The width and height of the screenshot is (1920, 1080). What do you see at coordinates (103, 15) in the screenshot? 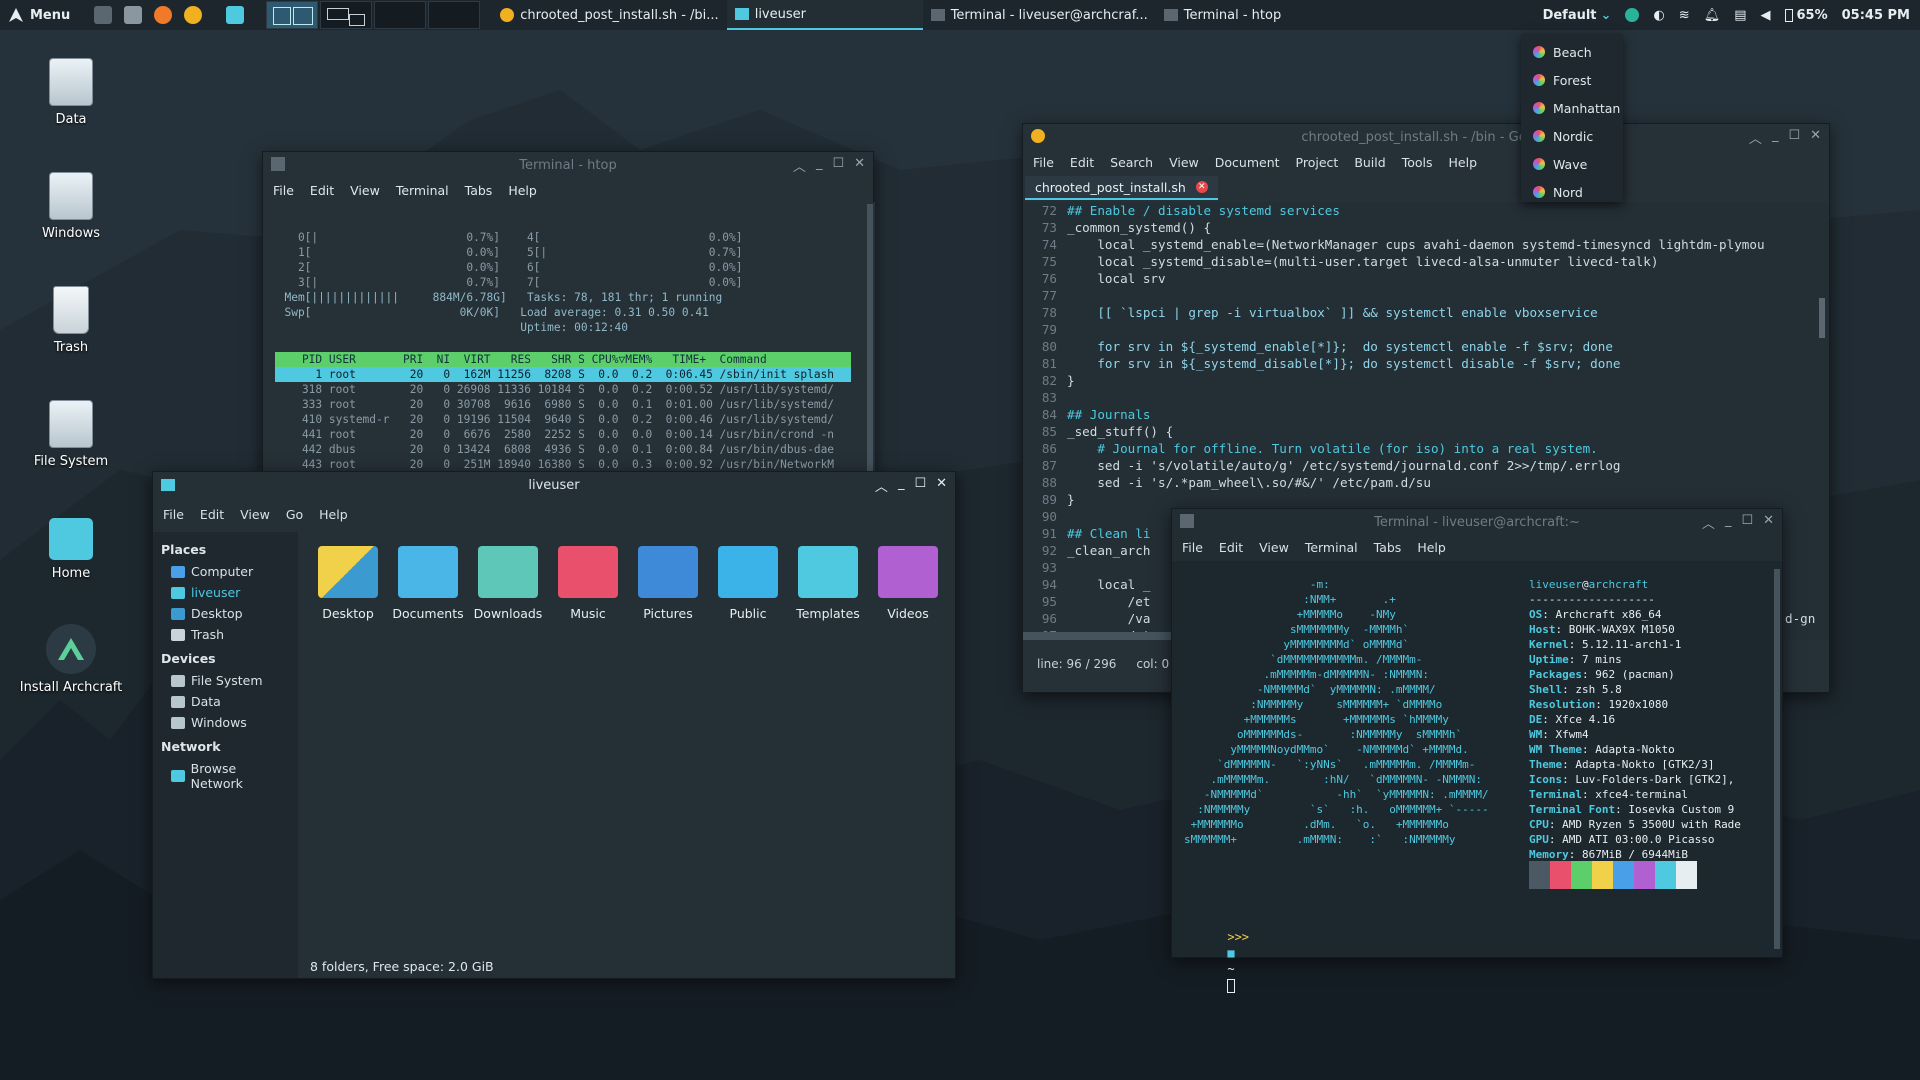
I see `terminal-launcher-icon` at bounding box center [103, 15].